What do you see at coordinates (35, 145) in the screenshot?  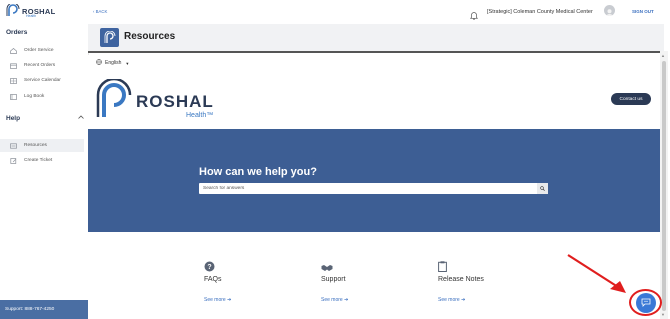 I see `sidebar-item-label: Resources` at bounding box center [35, 145].